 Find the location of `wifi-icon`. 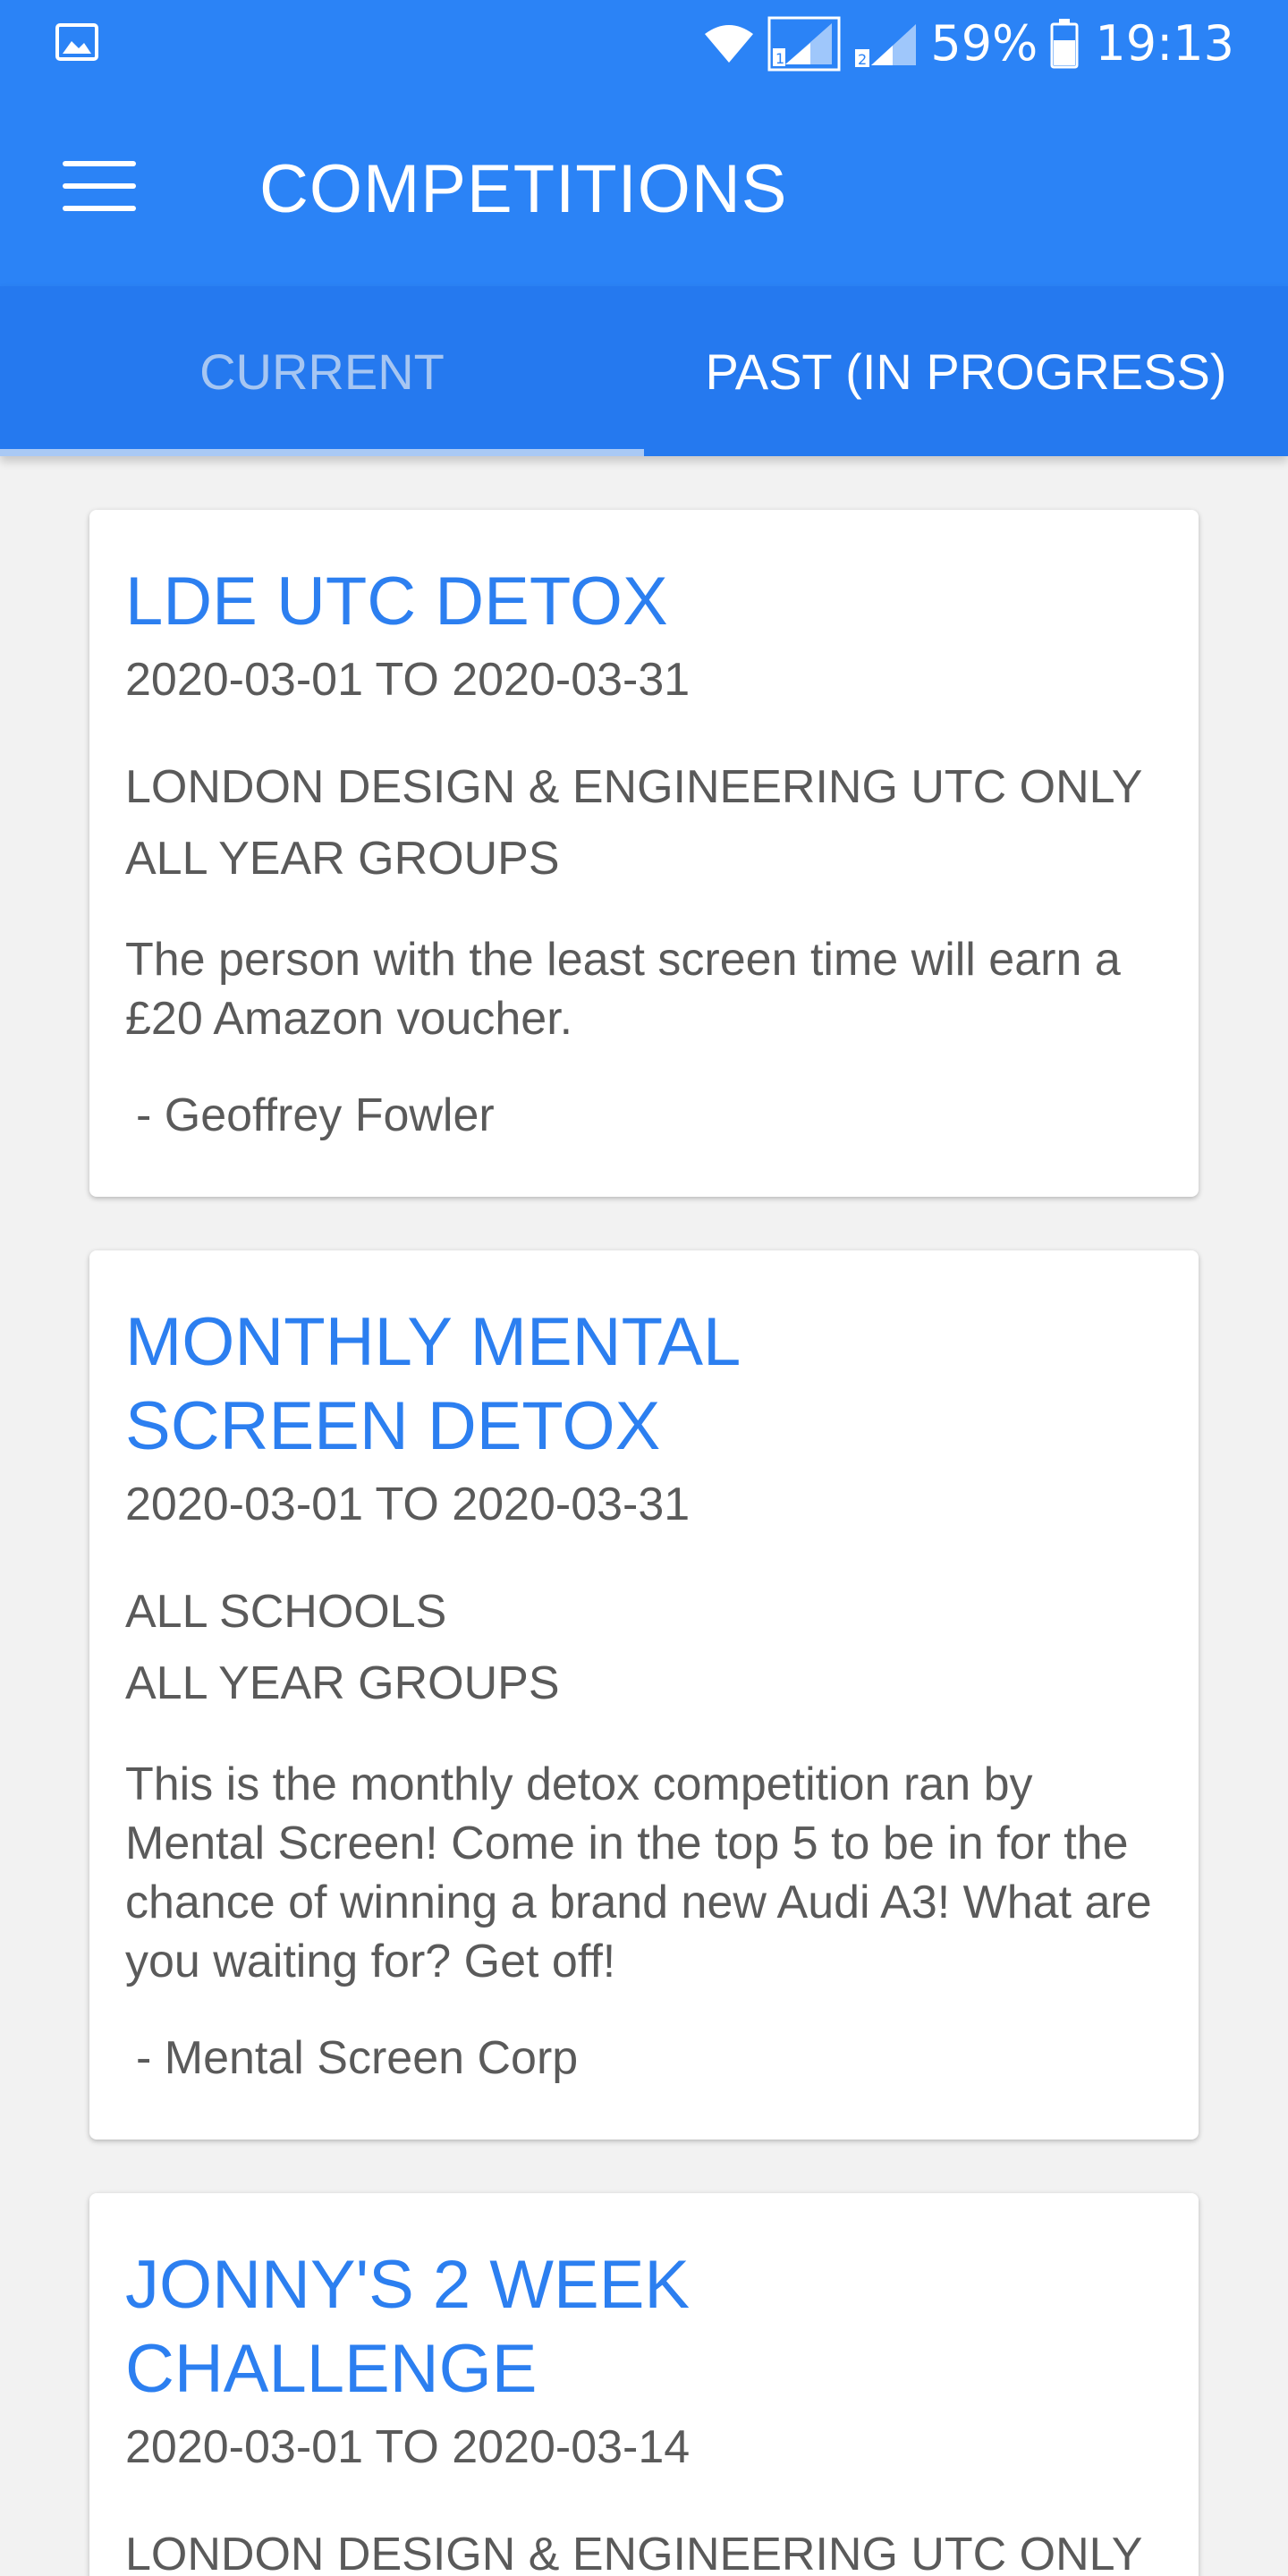

wifi-icon is located at coordinates (729, 44).